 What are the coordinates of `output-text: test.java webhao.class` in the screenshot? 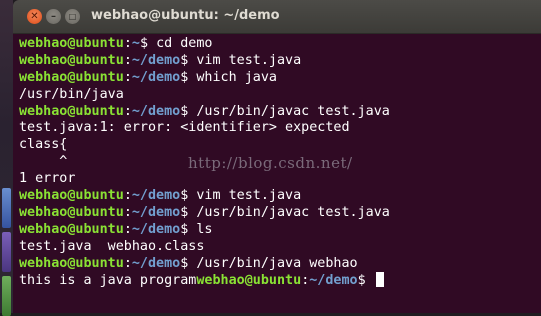 It's located at (112, 246).